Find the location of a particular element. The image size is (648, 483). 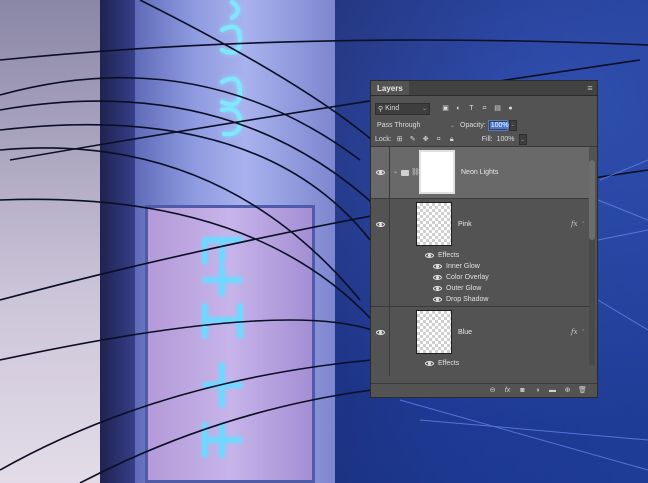

fill-slider-button: ⌄ is located at coordinates (522, 139).